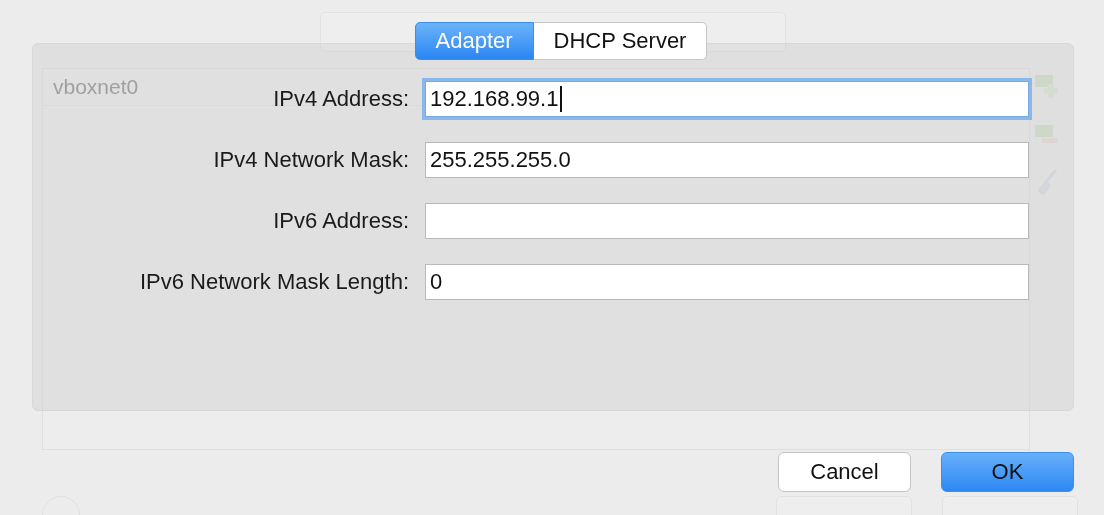  Describe the element at coordinates (727, 99) in the screenshot. I see `input-field: 192.168.99.1` at that location.